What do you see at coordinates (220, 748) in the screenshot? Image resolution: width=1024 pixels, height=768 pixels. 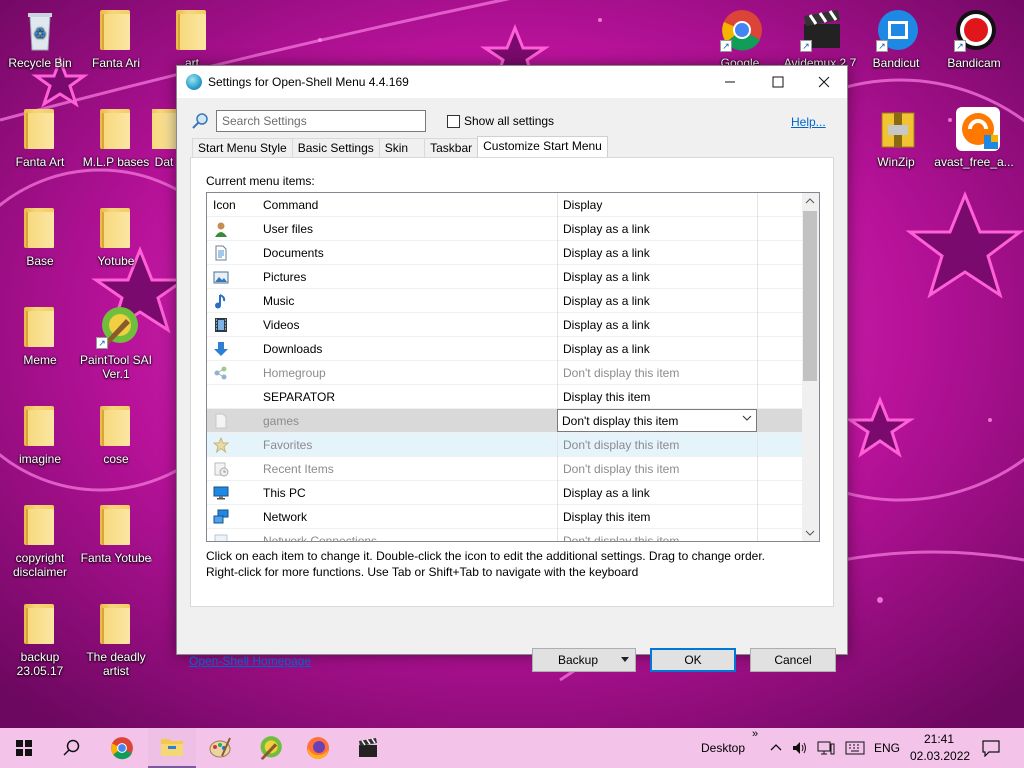 I see `taskbar-paint` at bounding box center [220, 748].